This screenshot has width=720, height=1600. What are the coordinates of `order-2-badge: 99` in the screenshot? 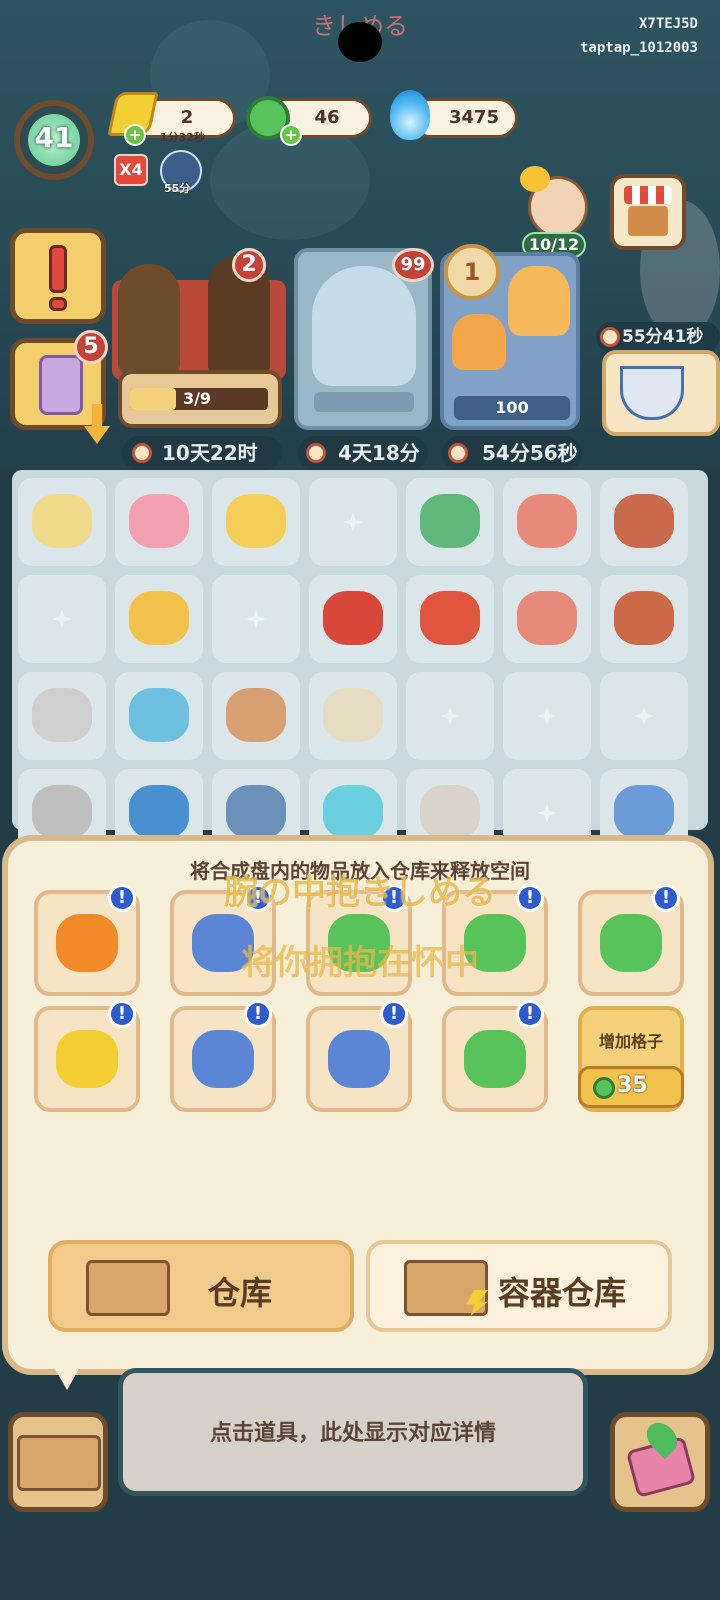 It's located at (413, 265).